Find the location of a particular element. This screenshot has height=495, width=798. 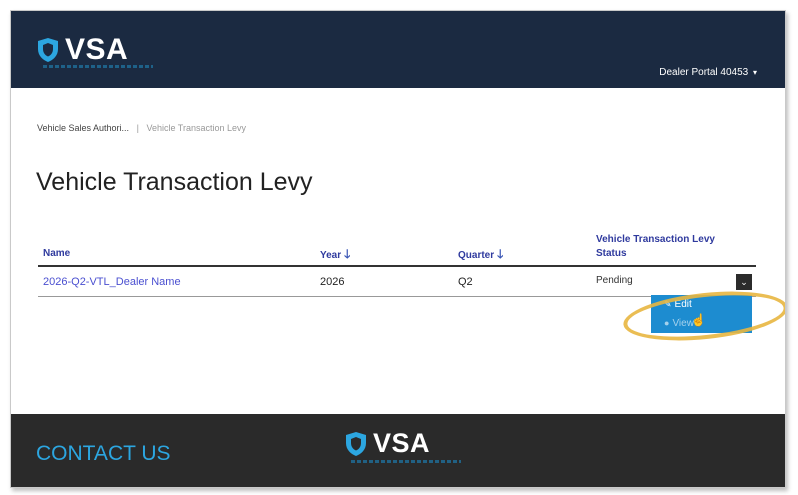

column-header-name: Name is located at coordinates (56, 253).